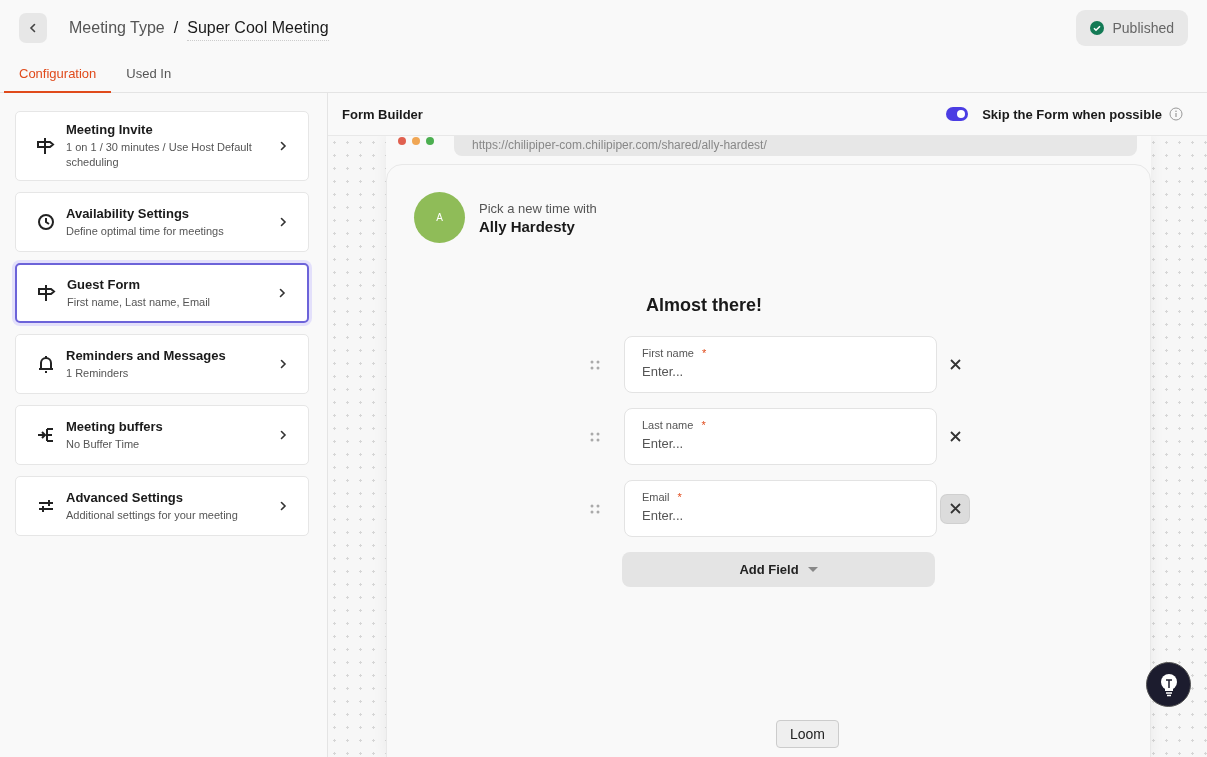 The height and width of the screenshot is (757, 1207). I want to click on field-label: Last name, so click(668, 425).